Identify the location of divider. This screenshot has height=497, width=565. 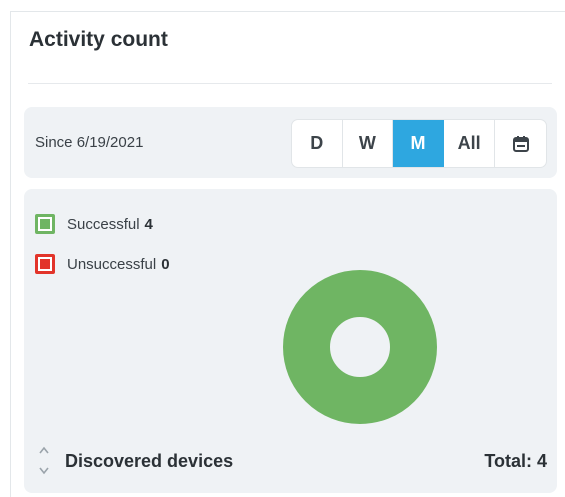
(290, 83).